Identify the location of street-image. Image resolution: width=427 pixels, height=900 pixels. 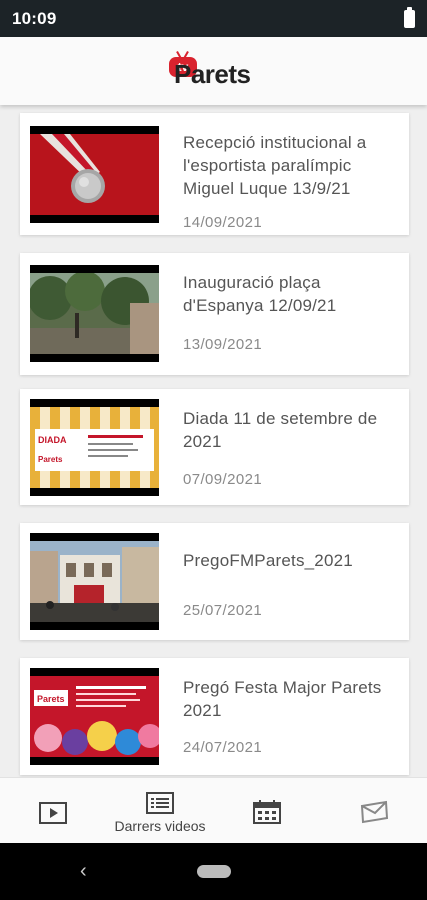
(94, 581).